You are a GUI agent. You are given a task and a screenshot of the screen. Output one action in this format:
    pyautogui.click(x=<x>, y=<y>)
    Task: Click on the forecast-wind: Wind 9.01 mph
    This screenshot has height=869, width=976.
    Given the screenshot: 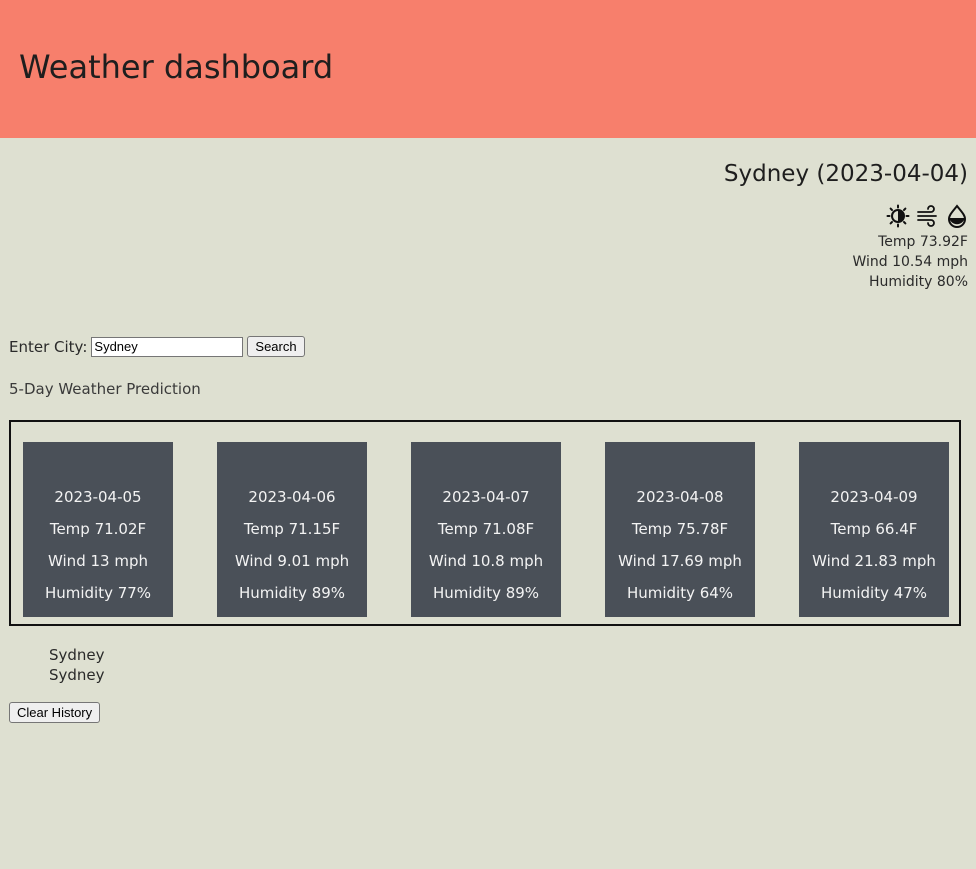 What is the action you would take?
    pyautogui.click(x=292, y=561)
    